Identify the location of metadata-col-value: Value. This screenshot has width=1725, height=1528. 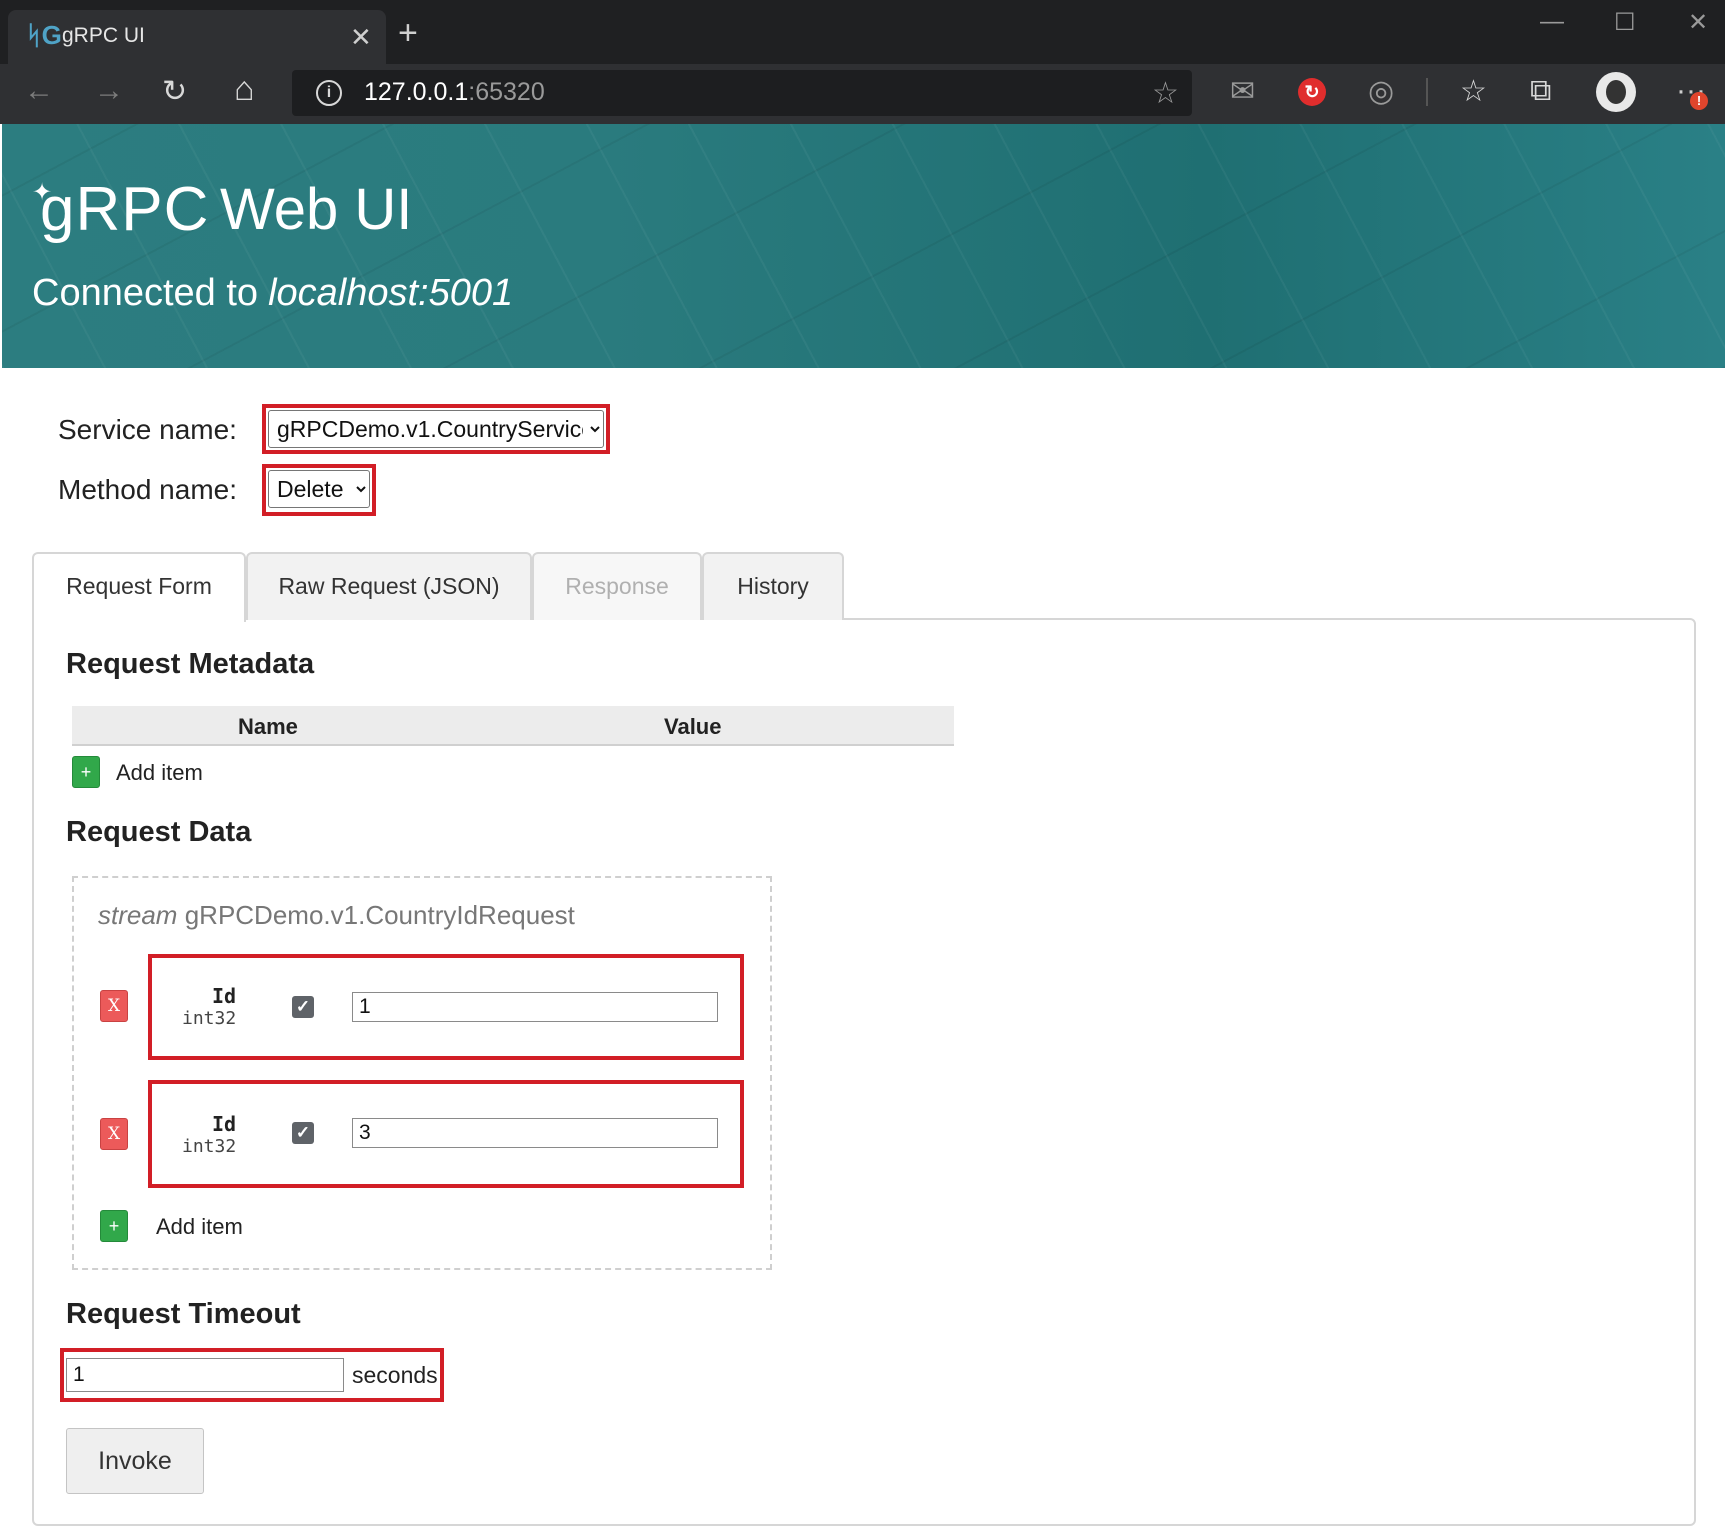
(693, 726).